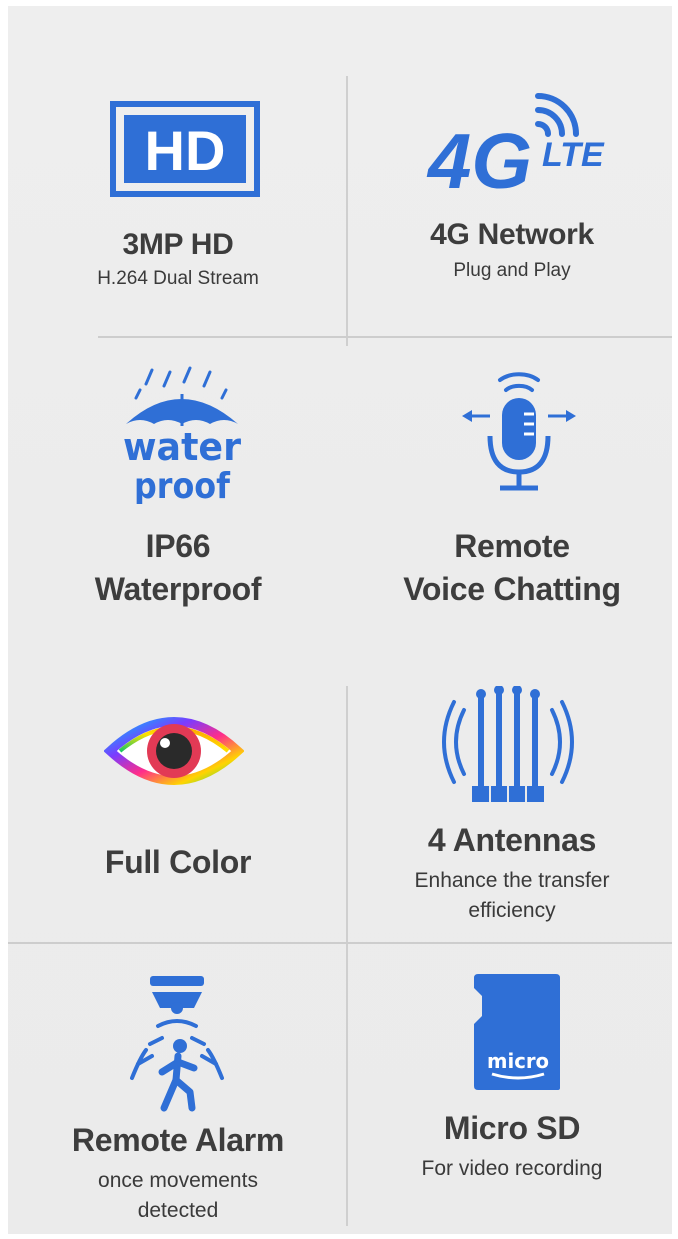  Describe the element at coordinates (182, 485) in the screenshot. I see `proof-text: proof` at that location.